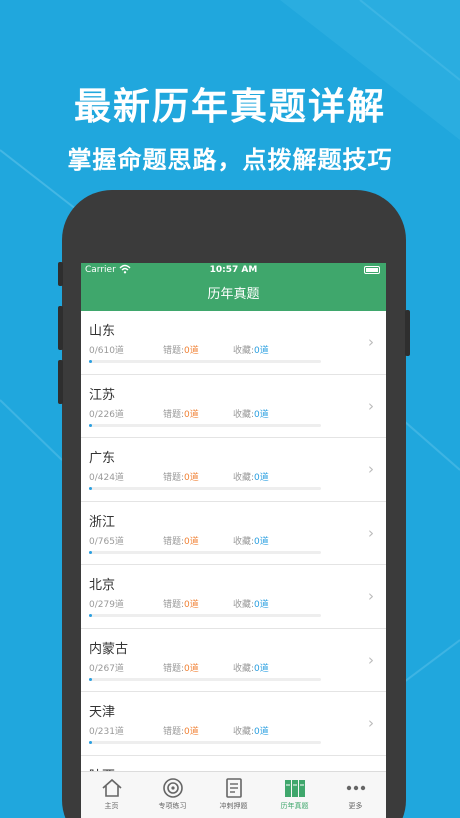 This screenshot has width=460, height=818. What do you see at coordinates (102, 395) in the screenshot?
I see `province-name: 江苏` at bounding box center [102, 395].